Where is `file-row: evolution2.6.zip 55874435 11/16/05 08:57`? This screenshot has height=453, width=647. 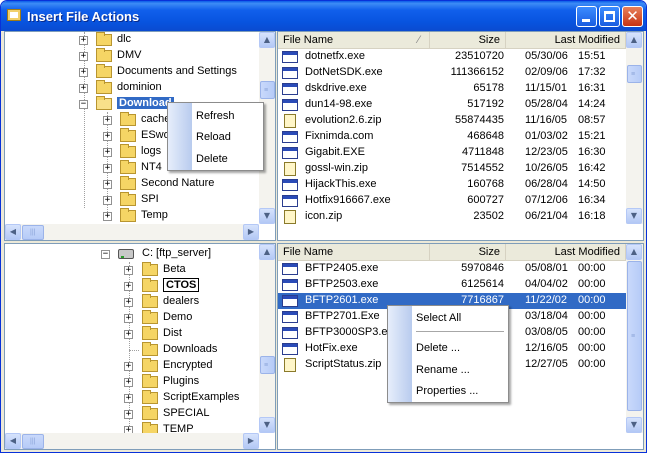
file-row: evolution2.6.zip 55874435 11/16/05 08:57 is located at coordinates (452, 121).